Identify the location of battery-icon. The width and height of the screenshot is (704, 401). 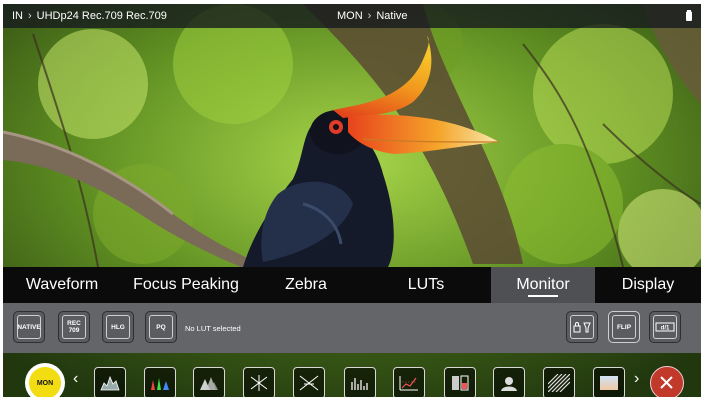
(689, 15).